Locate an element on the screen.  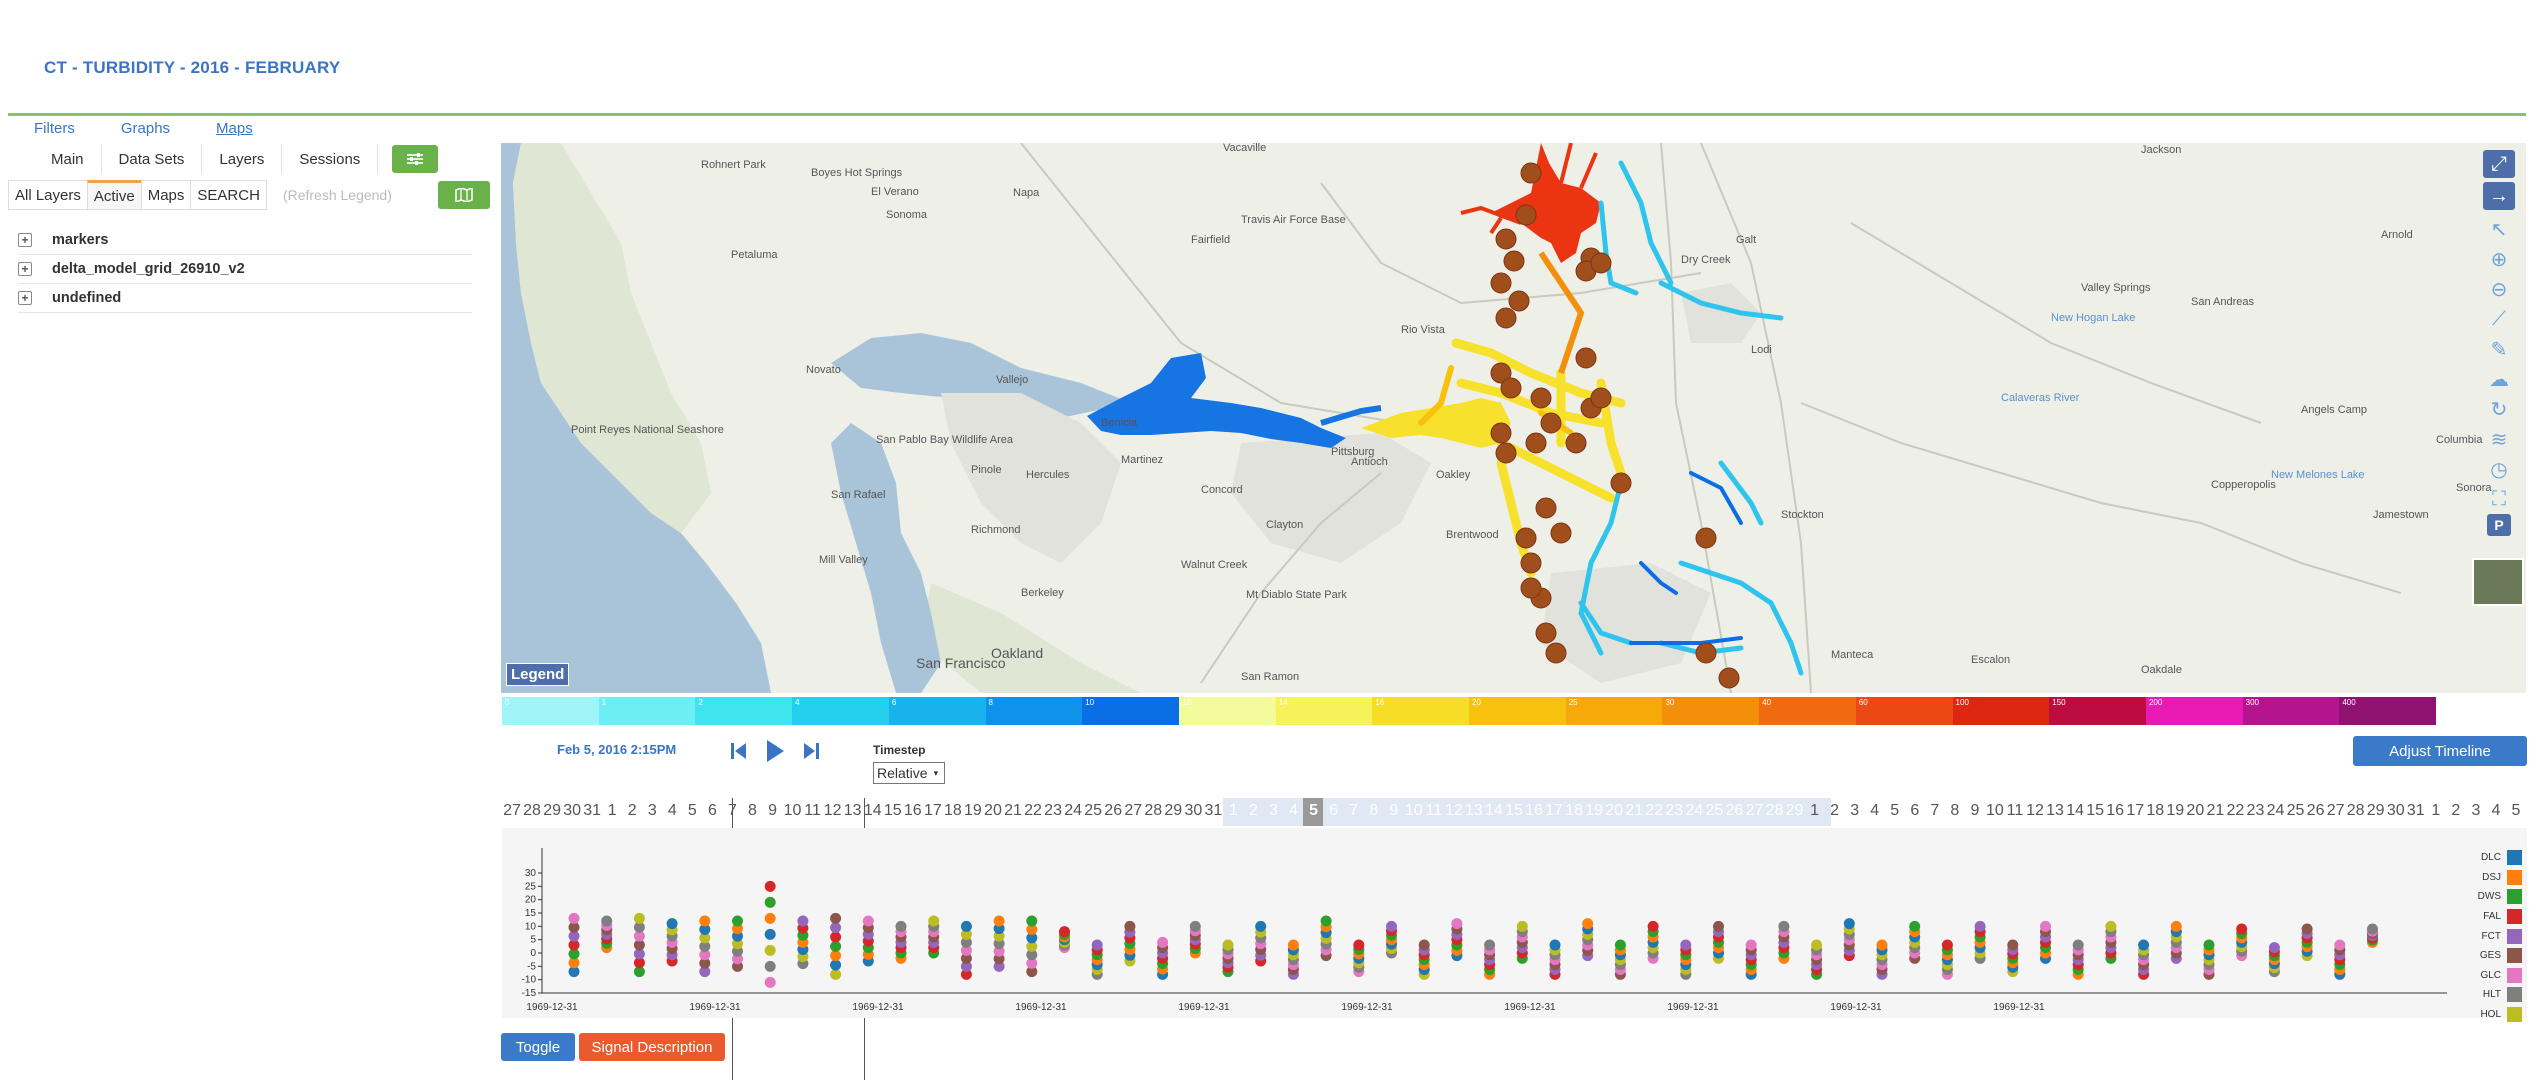
graphs-link: Graphs is located at coordinates (145, 128).